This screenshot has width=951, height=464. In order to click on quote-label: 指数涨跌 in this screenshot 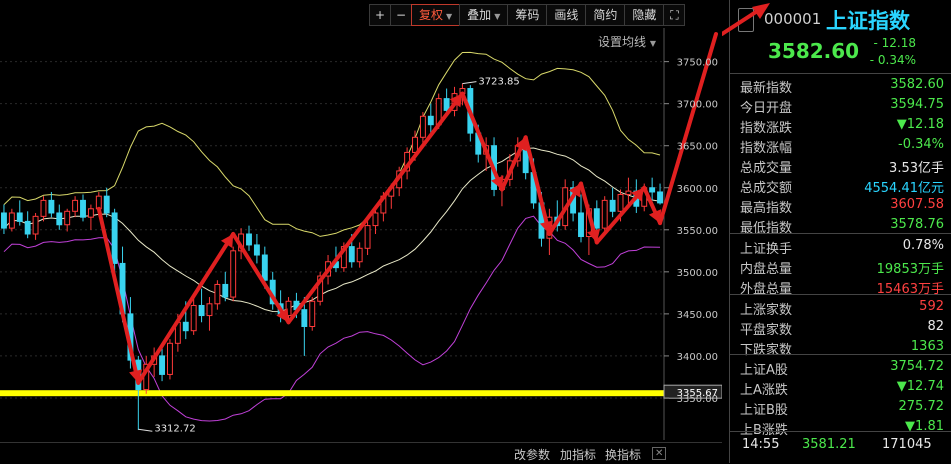, I will do `click(766, 128)`.